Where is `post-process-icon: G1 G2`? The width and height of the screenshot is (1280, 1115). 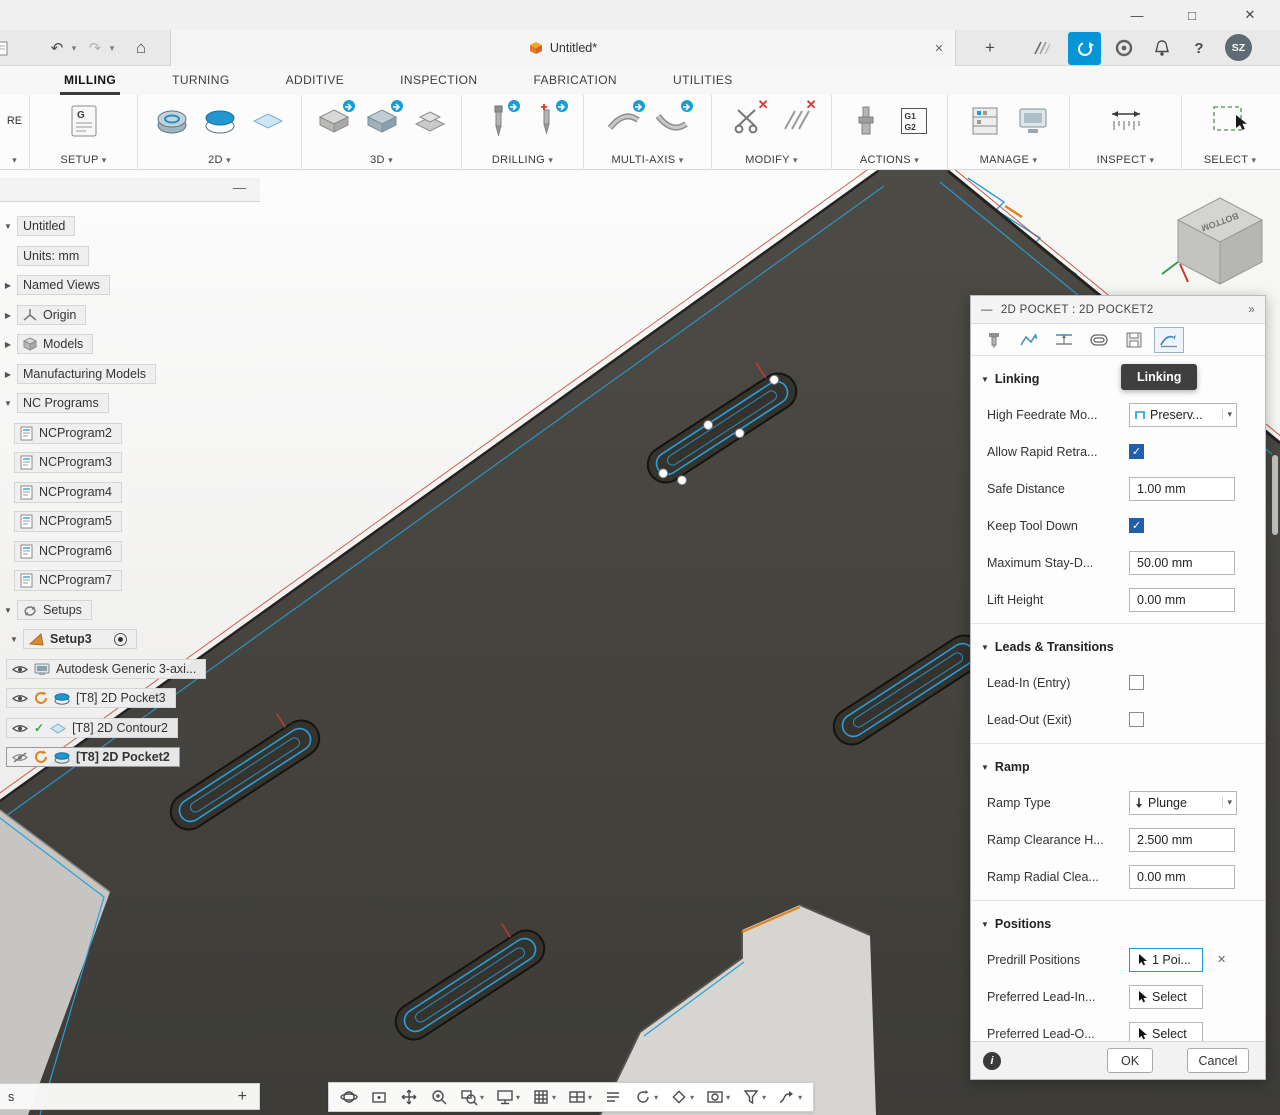 post-process-icon: G1 G2 is located at coordinates (914, 121).